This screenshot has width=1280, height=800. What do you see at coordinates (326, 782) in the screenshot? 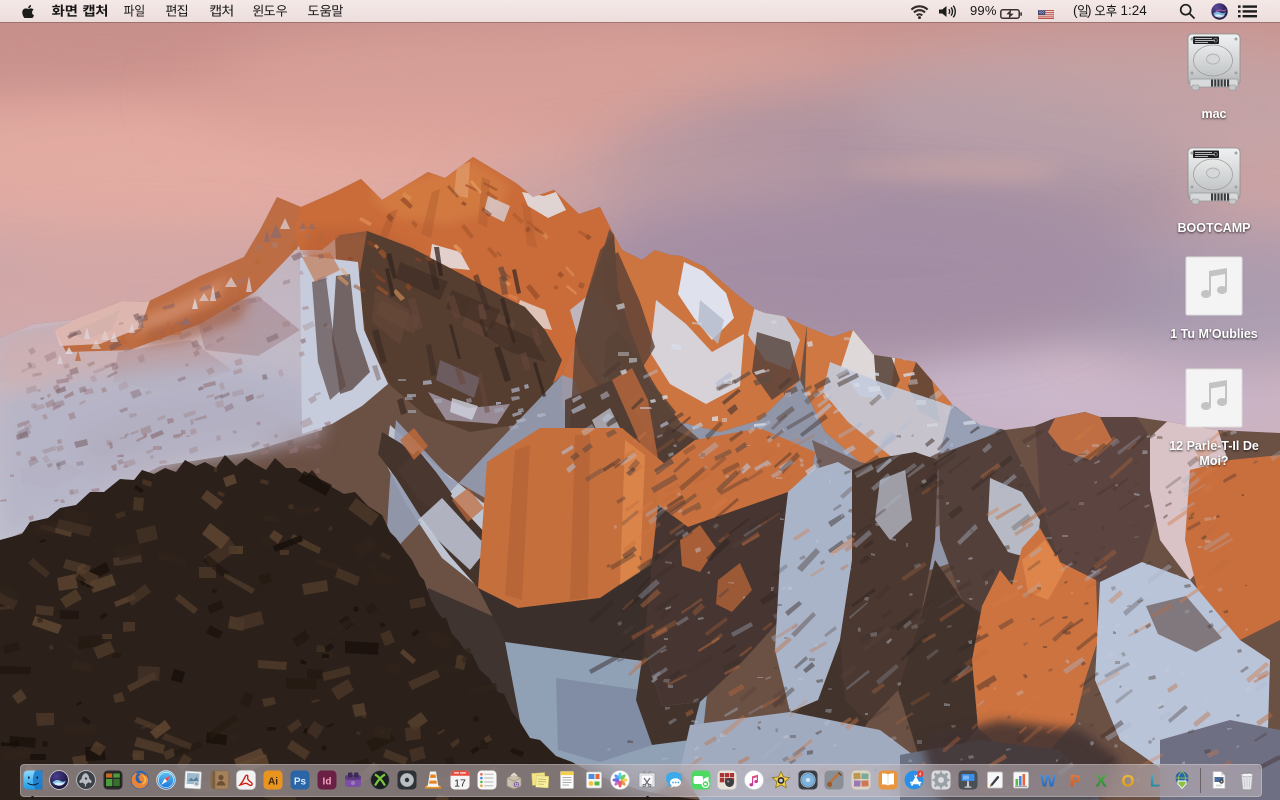
I see `svg-text: Id` at bounding box center [326, 782].